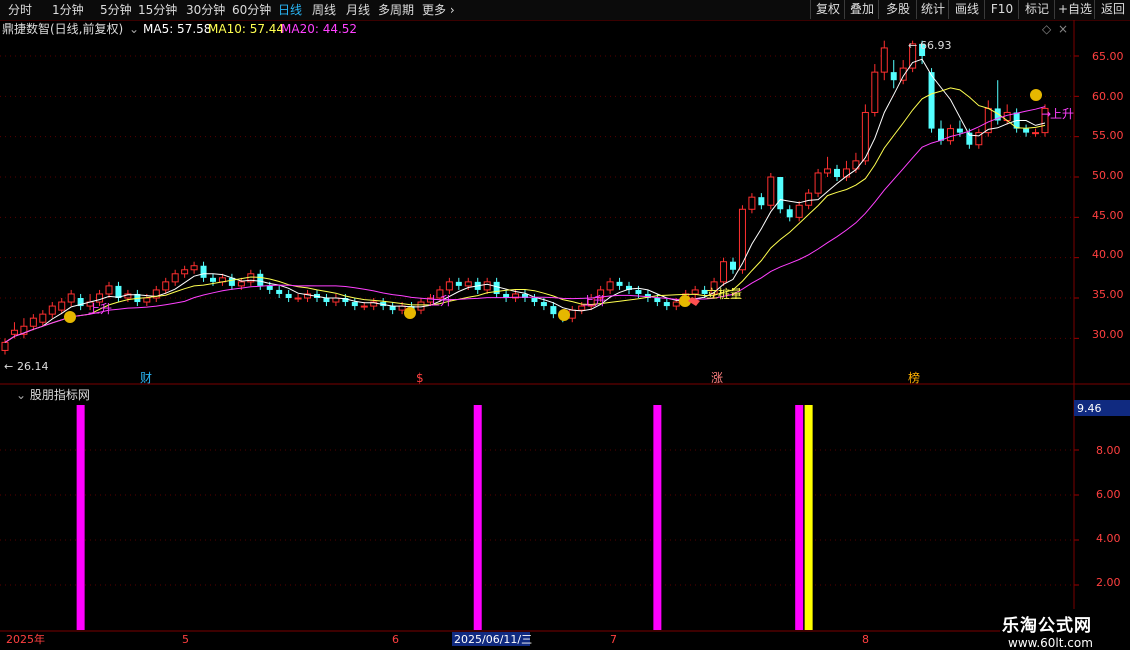  Describe the element at coordinates (8, 366) in the screenshot. I see `low-label: ←` at that location.